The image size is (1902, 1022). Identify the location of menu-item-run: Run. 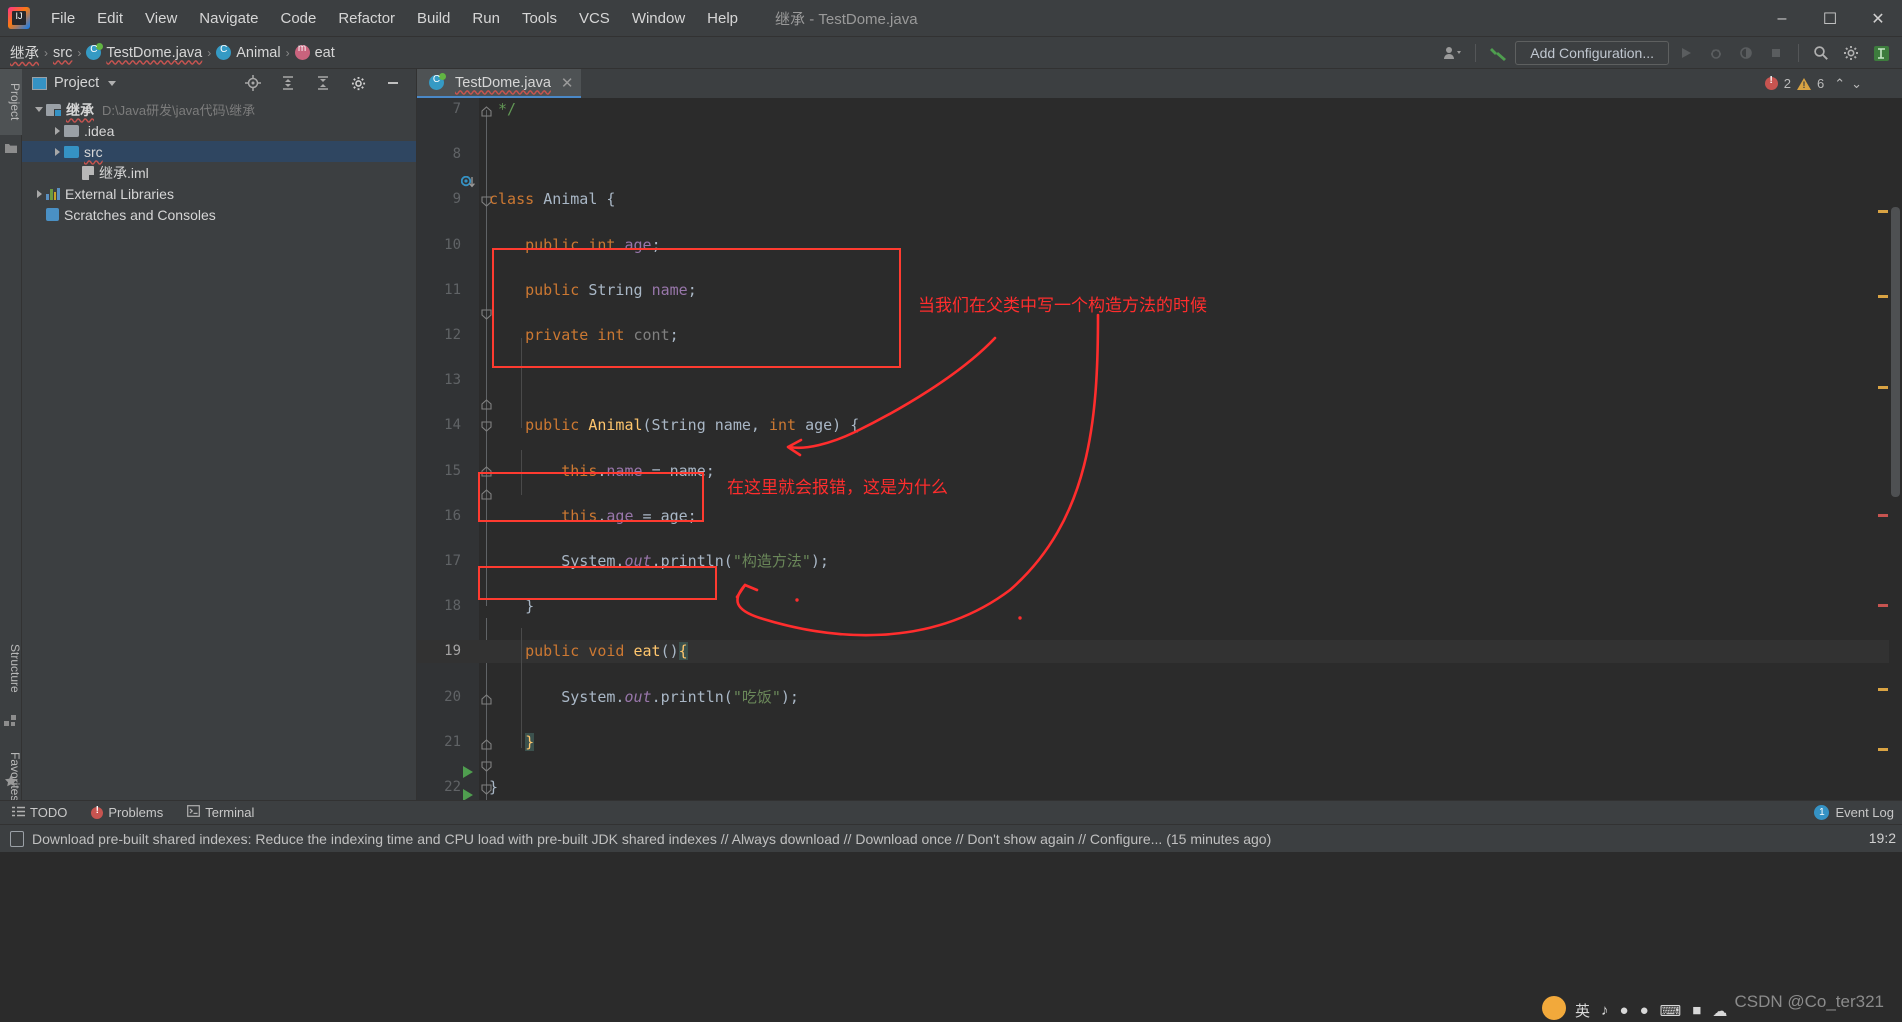
(486, 18).